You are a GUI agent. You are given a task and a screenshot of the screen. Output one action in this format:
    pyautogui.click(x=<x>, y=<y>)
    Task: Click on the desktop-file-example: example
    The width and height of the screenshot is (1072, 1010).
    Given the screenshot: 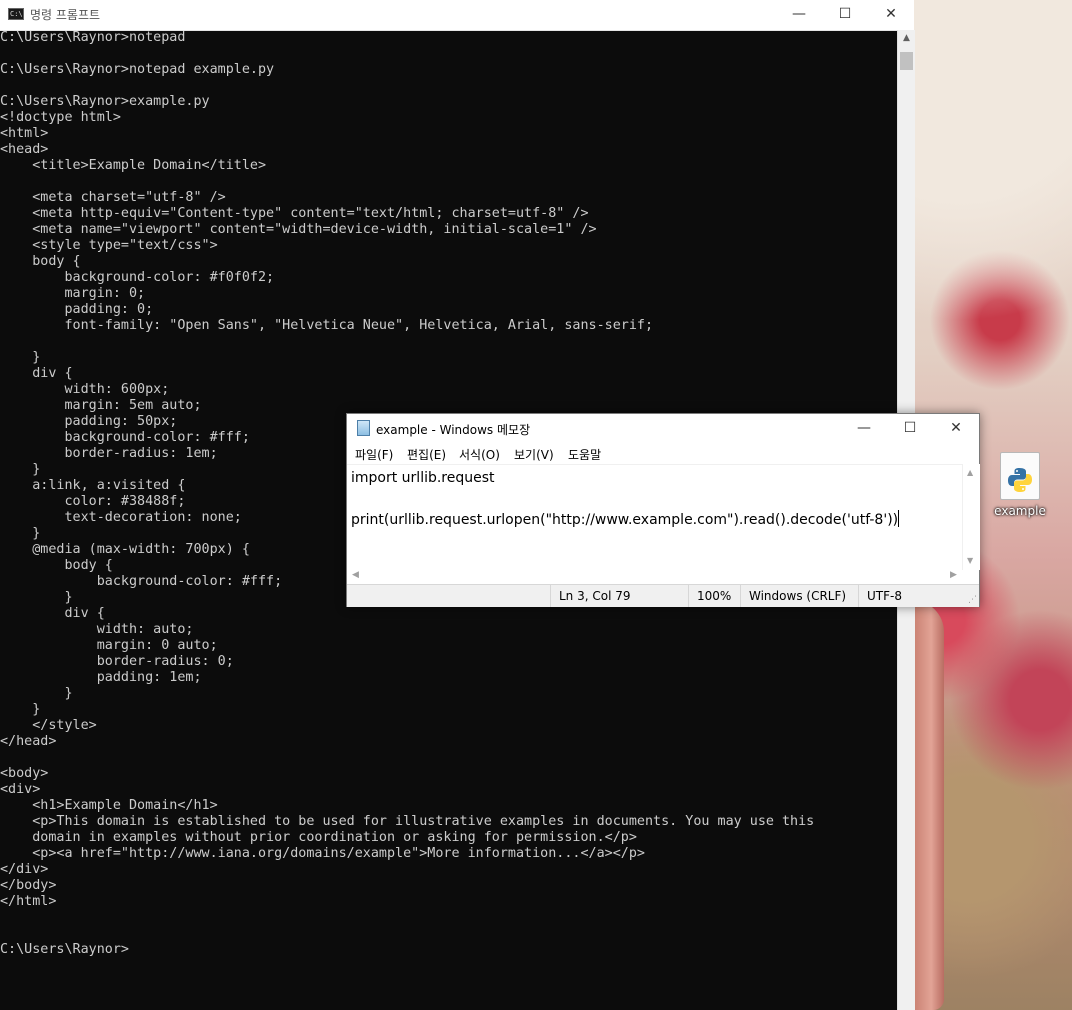 What is the action you would take?
    pyautogui.click(x=1020, y=490)
    